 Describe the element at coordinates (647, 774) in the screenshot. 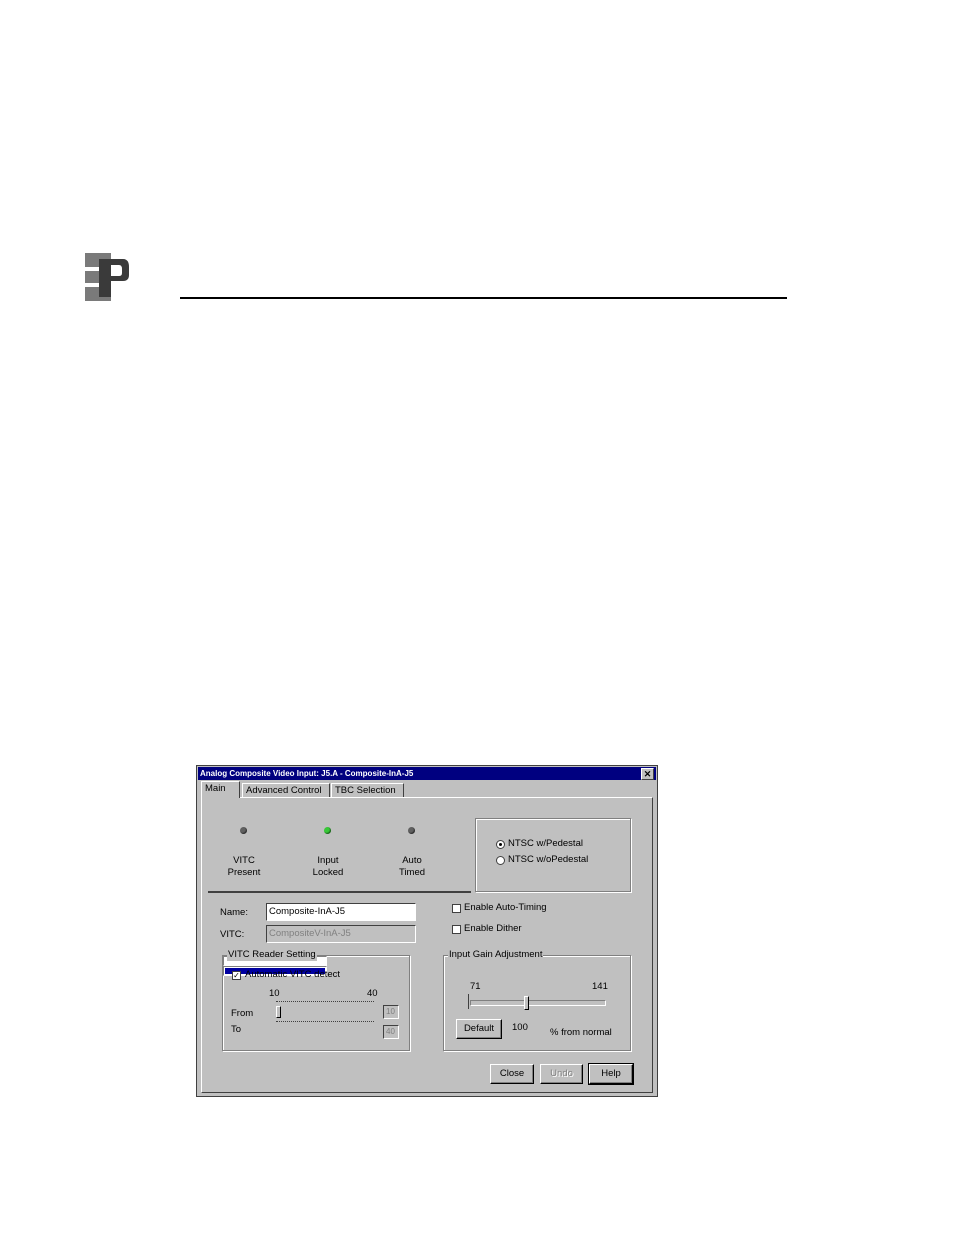

I see `close-icon: ✕` at that location.